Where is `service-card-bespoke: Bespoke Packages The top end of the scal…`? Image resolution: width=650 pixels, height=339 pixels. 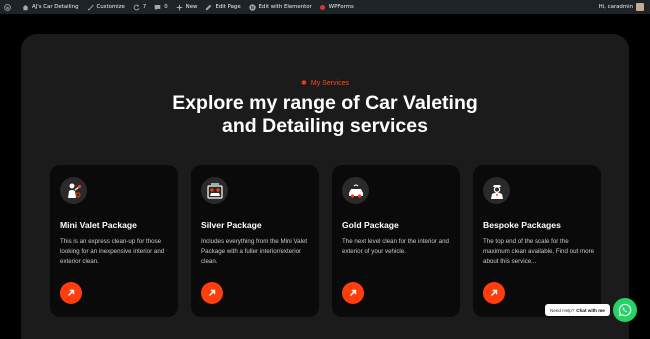
service-card-bespoke: Bespoke Packages The top end of the scal… is located at coordinates (537, 241).